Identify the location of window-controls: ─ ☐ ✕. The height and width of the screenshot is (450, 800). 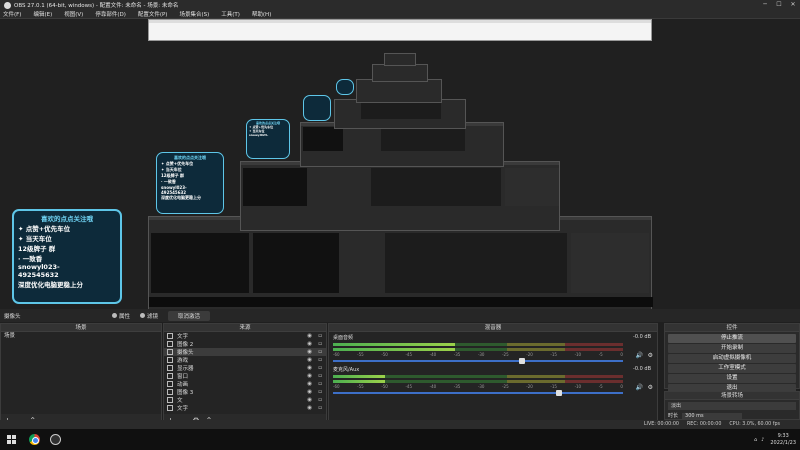
(779, 5).